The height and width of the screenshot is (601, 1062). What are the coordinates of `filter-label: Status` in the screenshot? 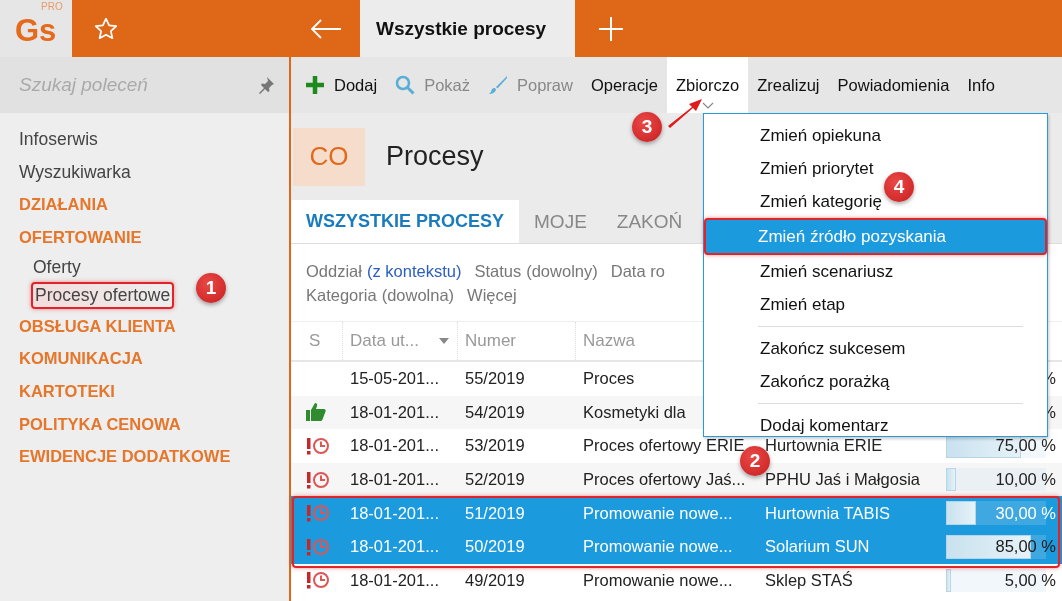 It's located at (498, 271).